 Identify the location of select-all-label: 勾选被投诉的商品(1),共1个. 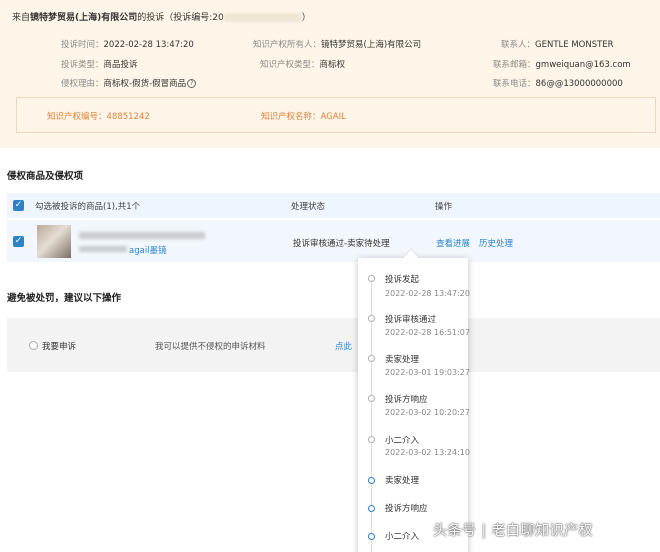
(88, 207).